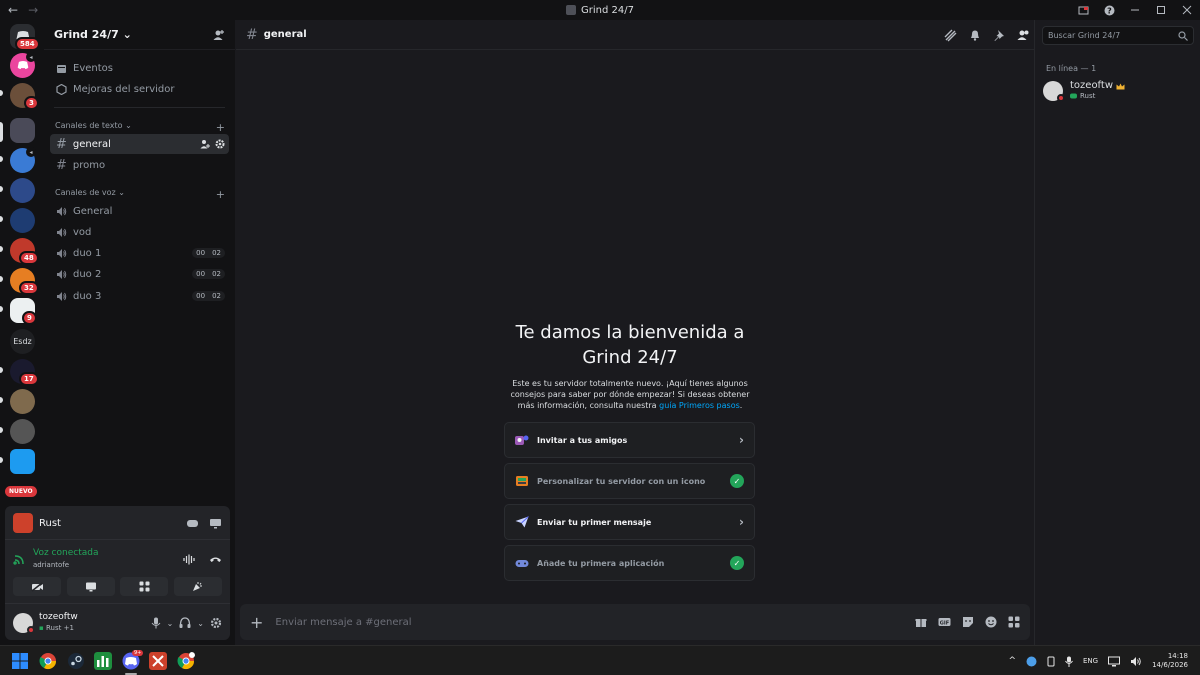 The image size is (1200, 675). I want to click on steam-icon, so click(76, 661).